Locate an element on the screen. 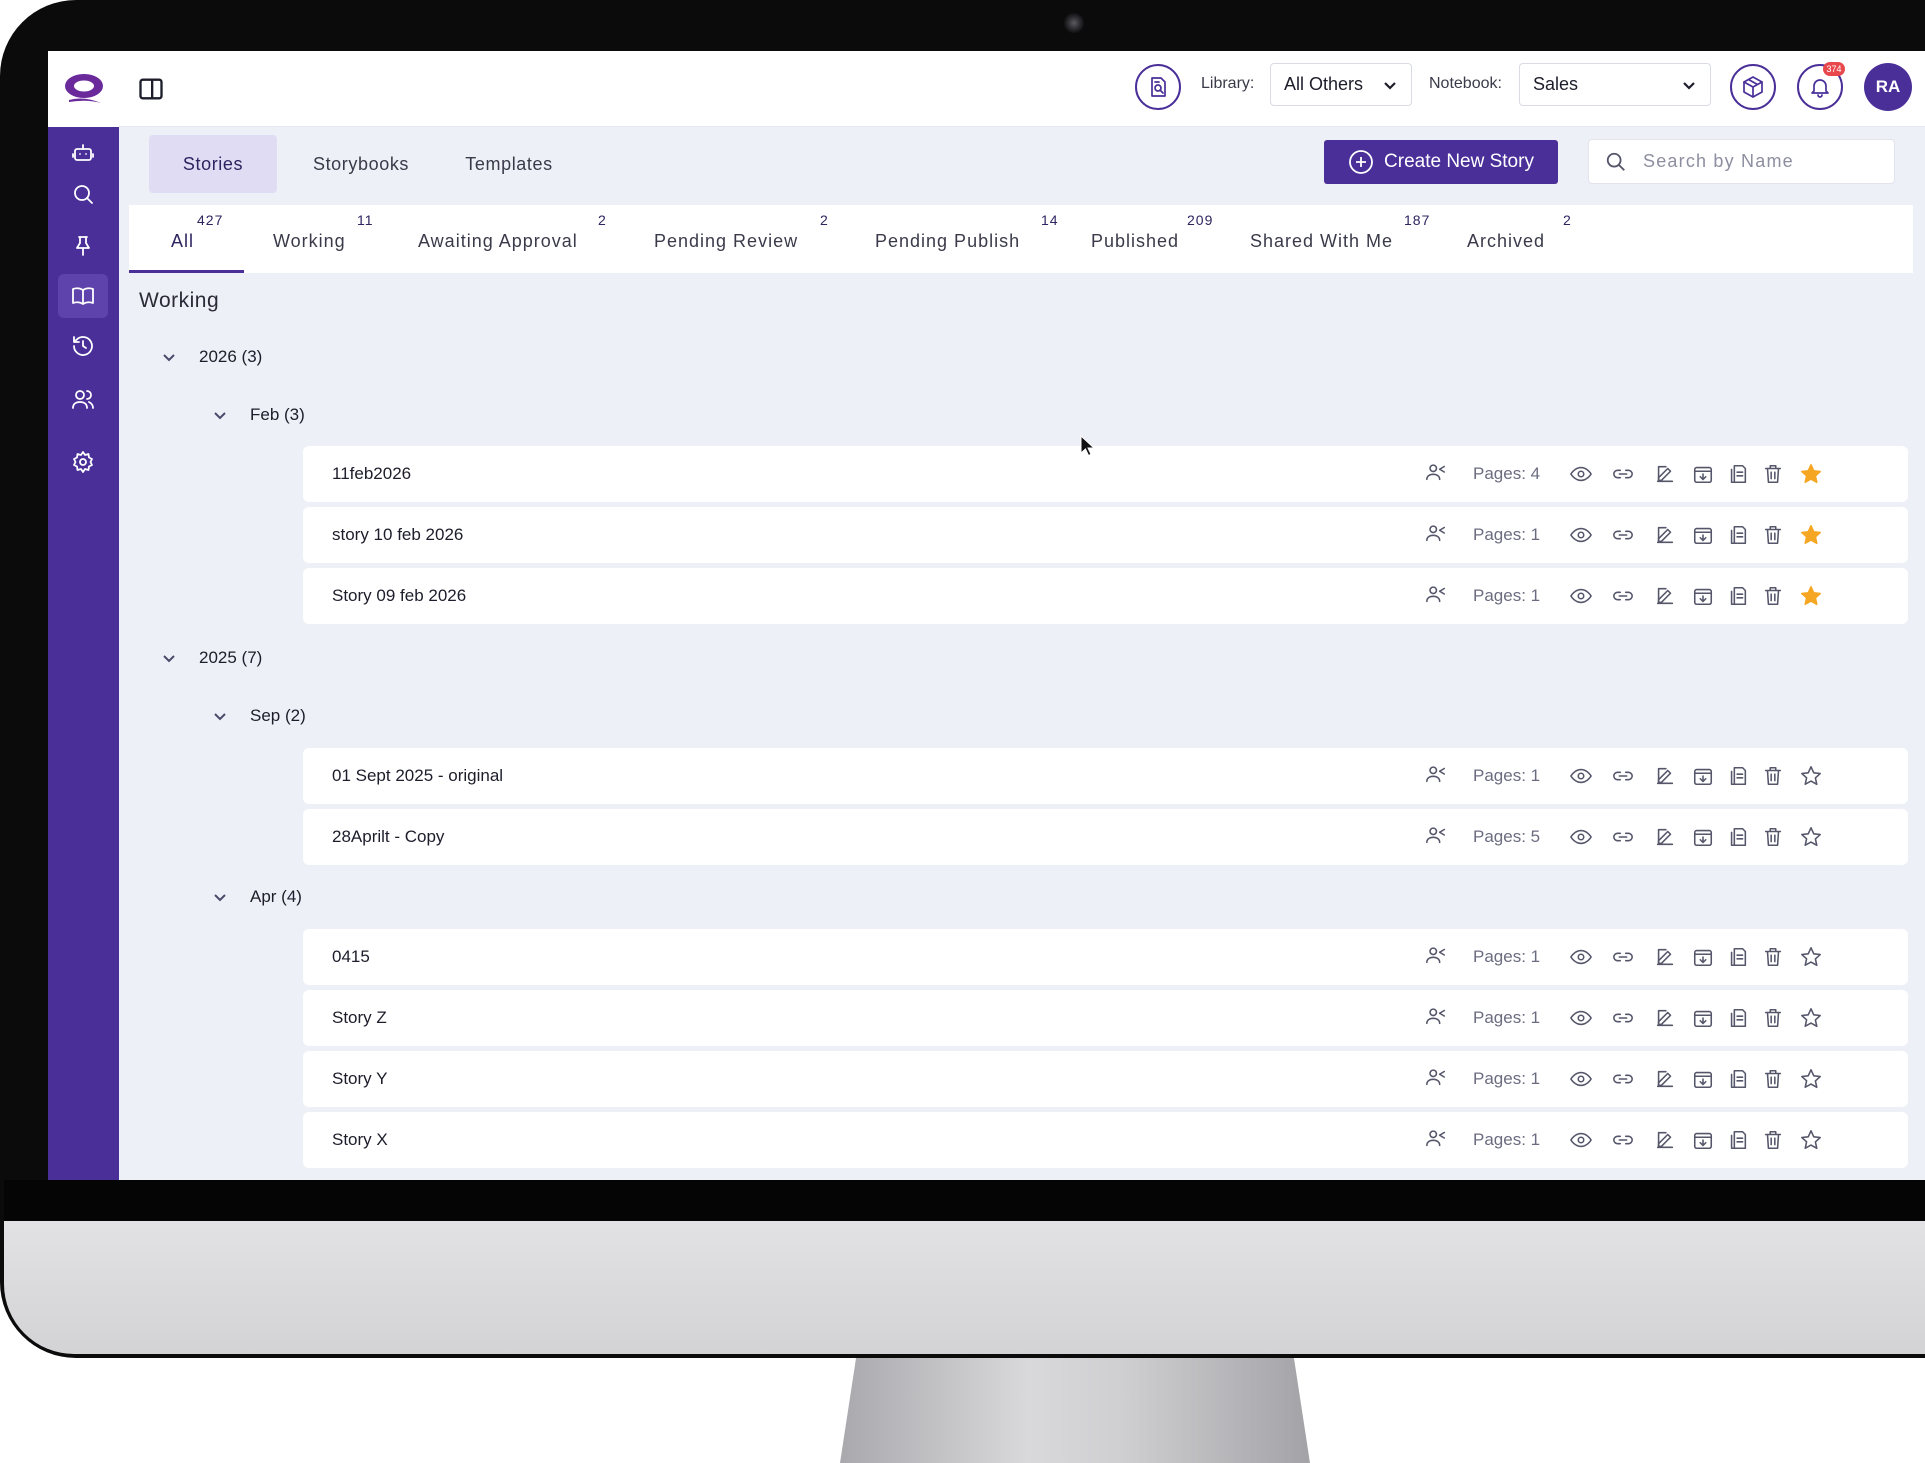 Image resolution: width=1925 pixels, height=1463 pixels. story-row: 28Aprilt - Copy Pages: 5 is located at coordinates (1105, 837).